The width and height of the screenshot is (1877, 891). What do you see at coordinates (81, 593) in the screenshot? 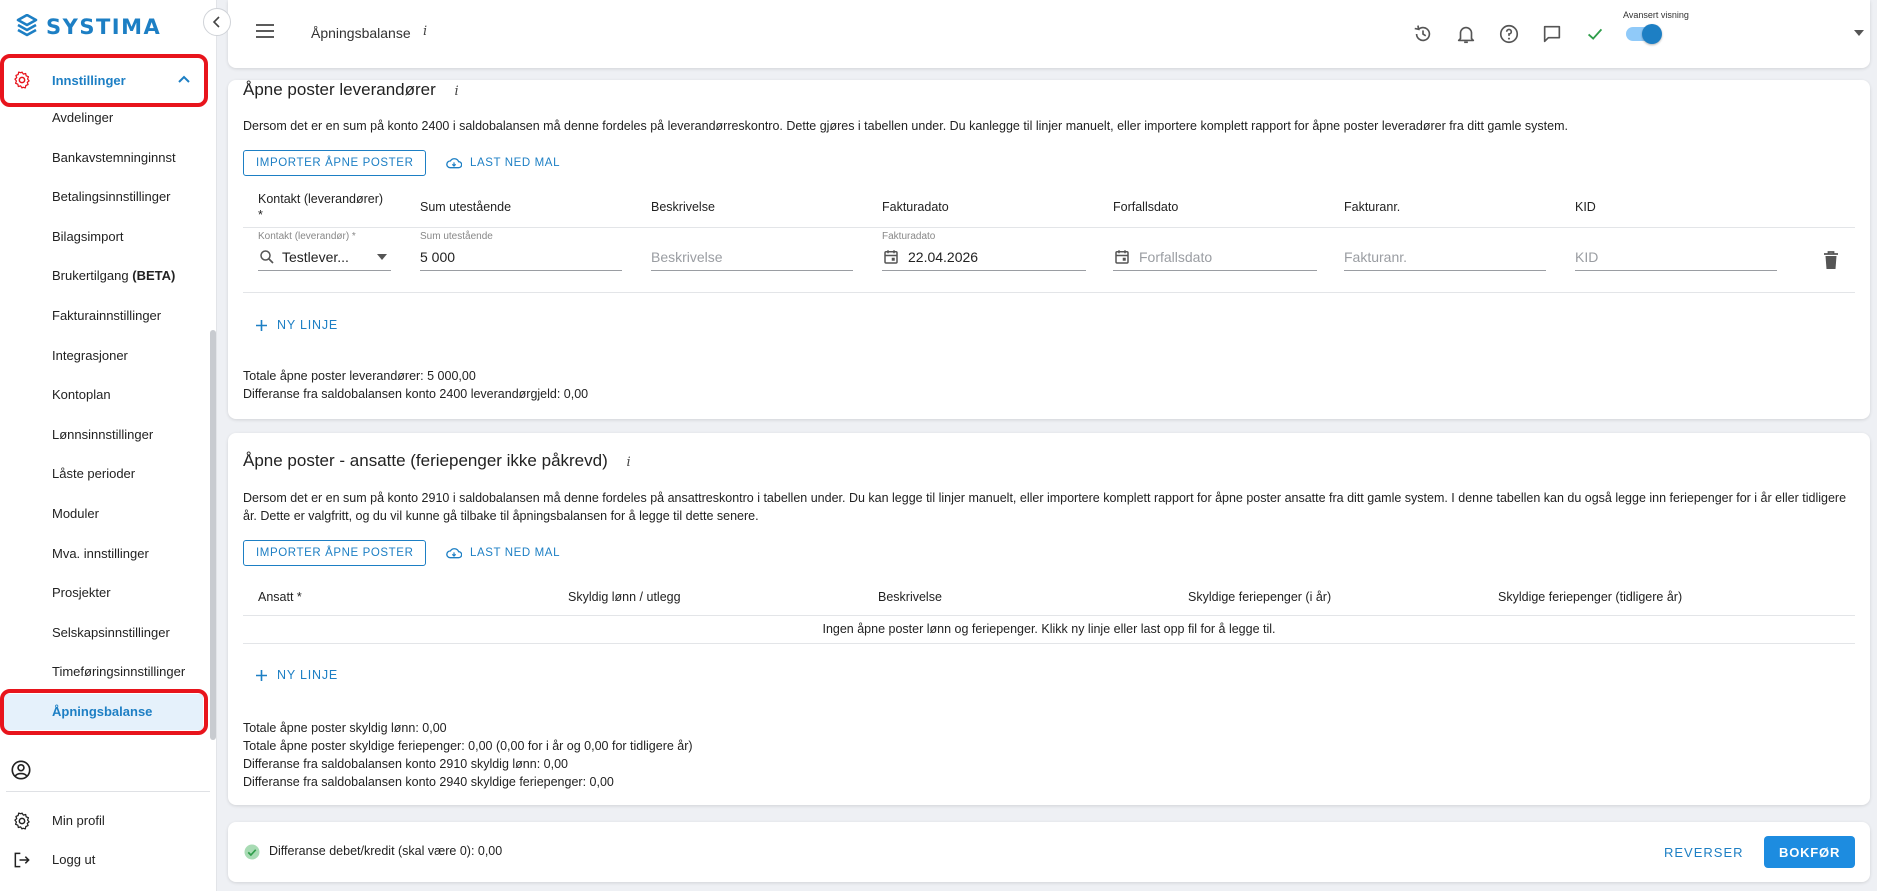
I see `sidebar-item-prosjekter: Prosjekter` at bounding box center [81, 593].